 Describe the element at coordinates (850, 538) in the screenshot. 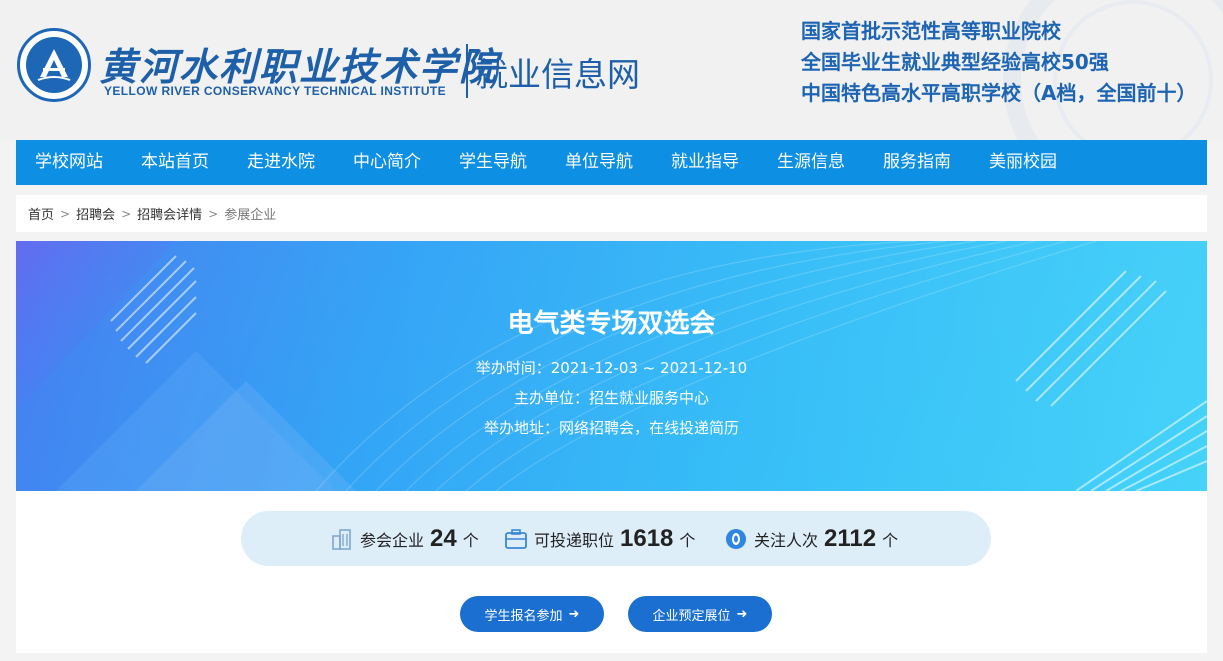

I see `stat-followers-value: 2112` at that location.